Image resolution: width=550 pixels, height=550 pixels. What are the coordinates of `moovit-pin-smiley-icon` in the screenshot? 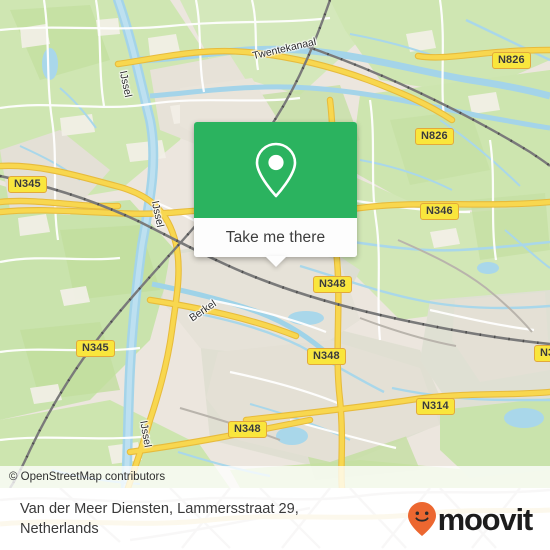 It's located at (421, 519).